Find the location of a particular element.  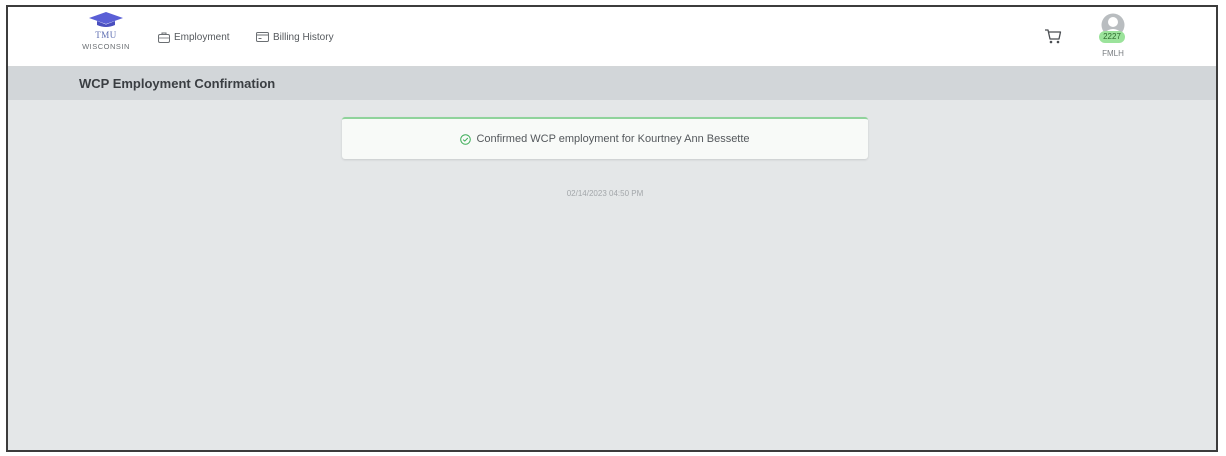

nav-billing-history-label: Billing History is located at coordinates (303, 37).